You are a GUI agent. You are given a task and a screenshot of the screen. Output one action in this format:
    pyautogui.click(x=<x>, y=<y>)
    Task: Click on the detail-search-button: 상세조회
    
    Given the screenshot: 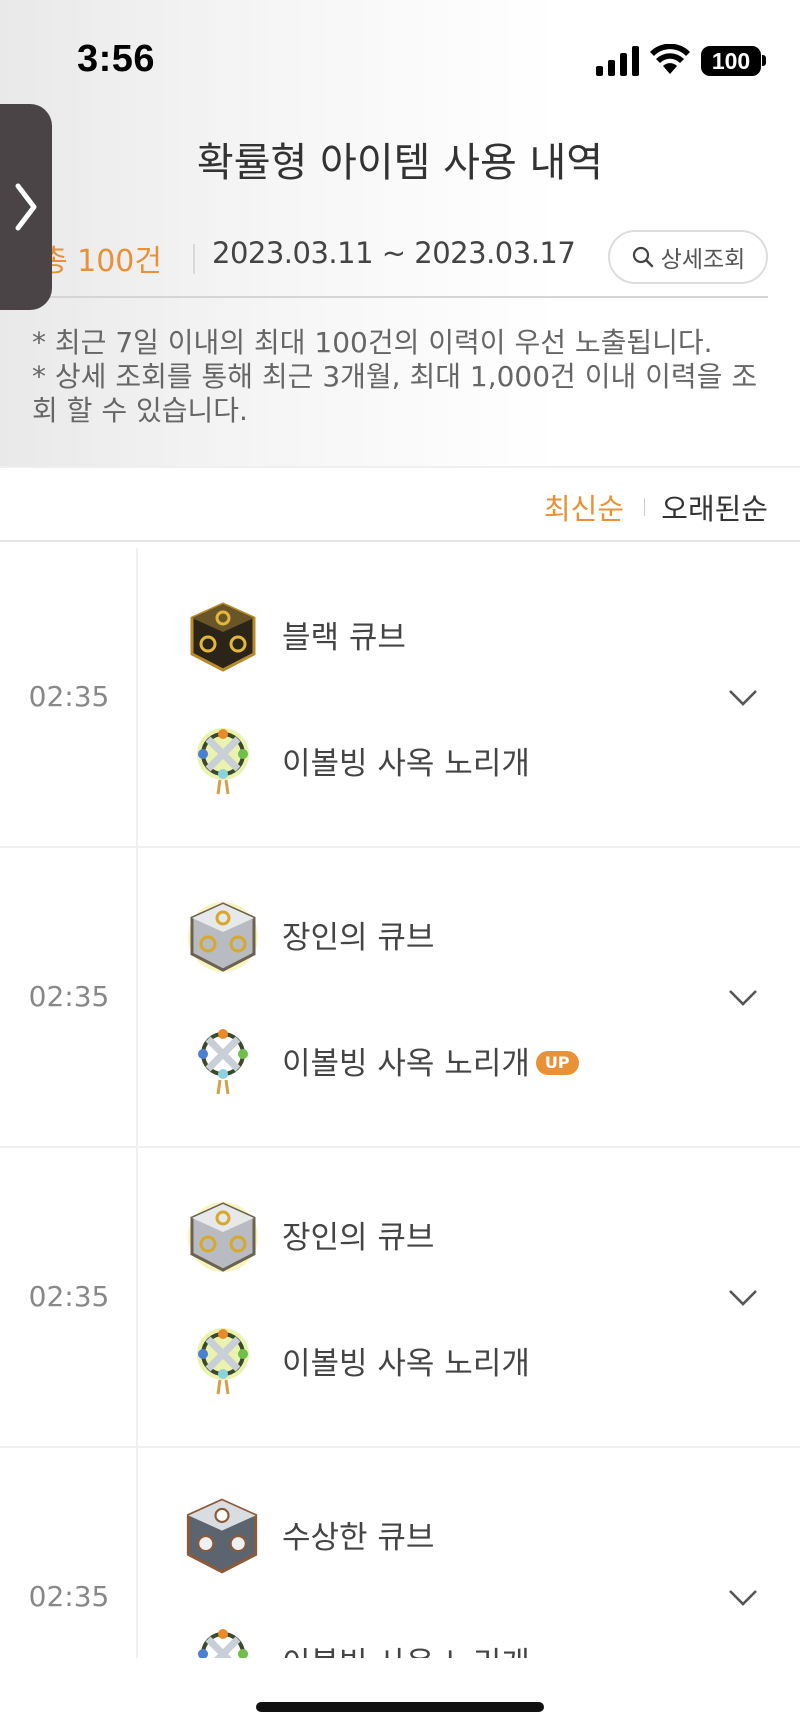 What is the action you would take?
    pyautogui.click(x=688, y=257)
    